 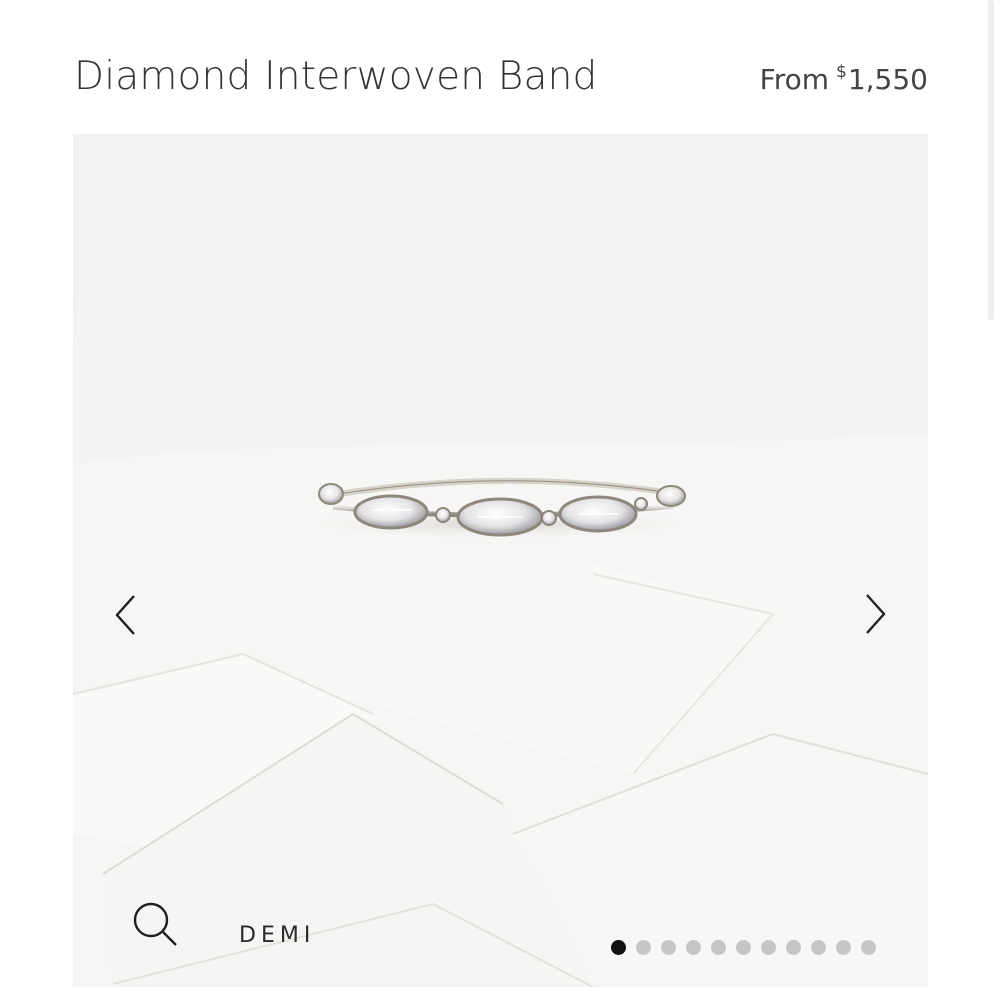 I want to click on chevron-right-icon, so click(x=876, y=614).